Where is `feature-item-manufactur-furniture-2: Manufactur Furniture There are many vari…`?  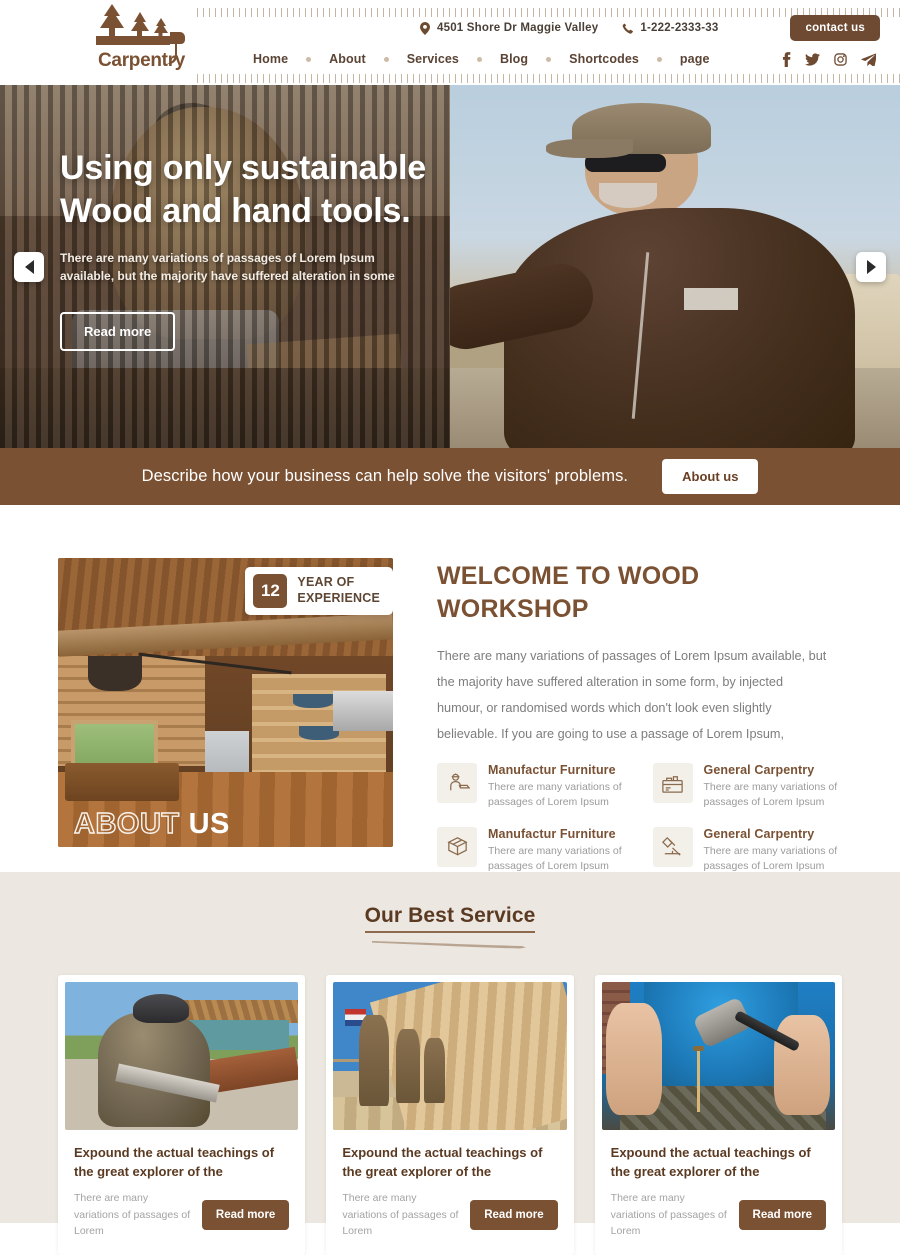 feature-item-manufactur-furniture-2: Manufactur Furniture There are many vari… is located at coordinates (532, 850).